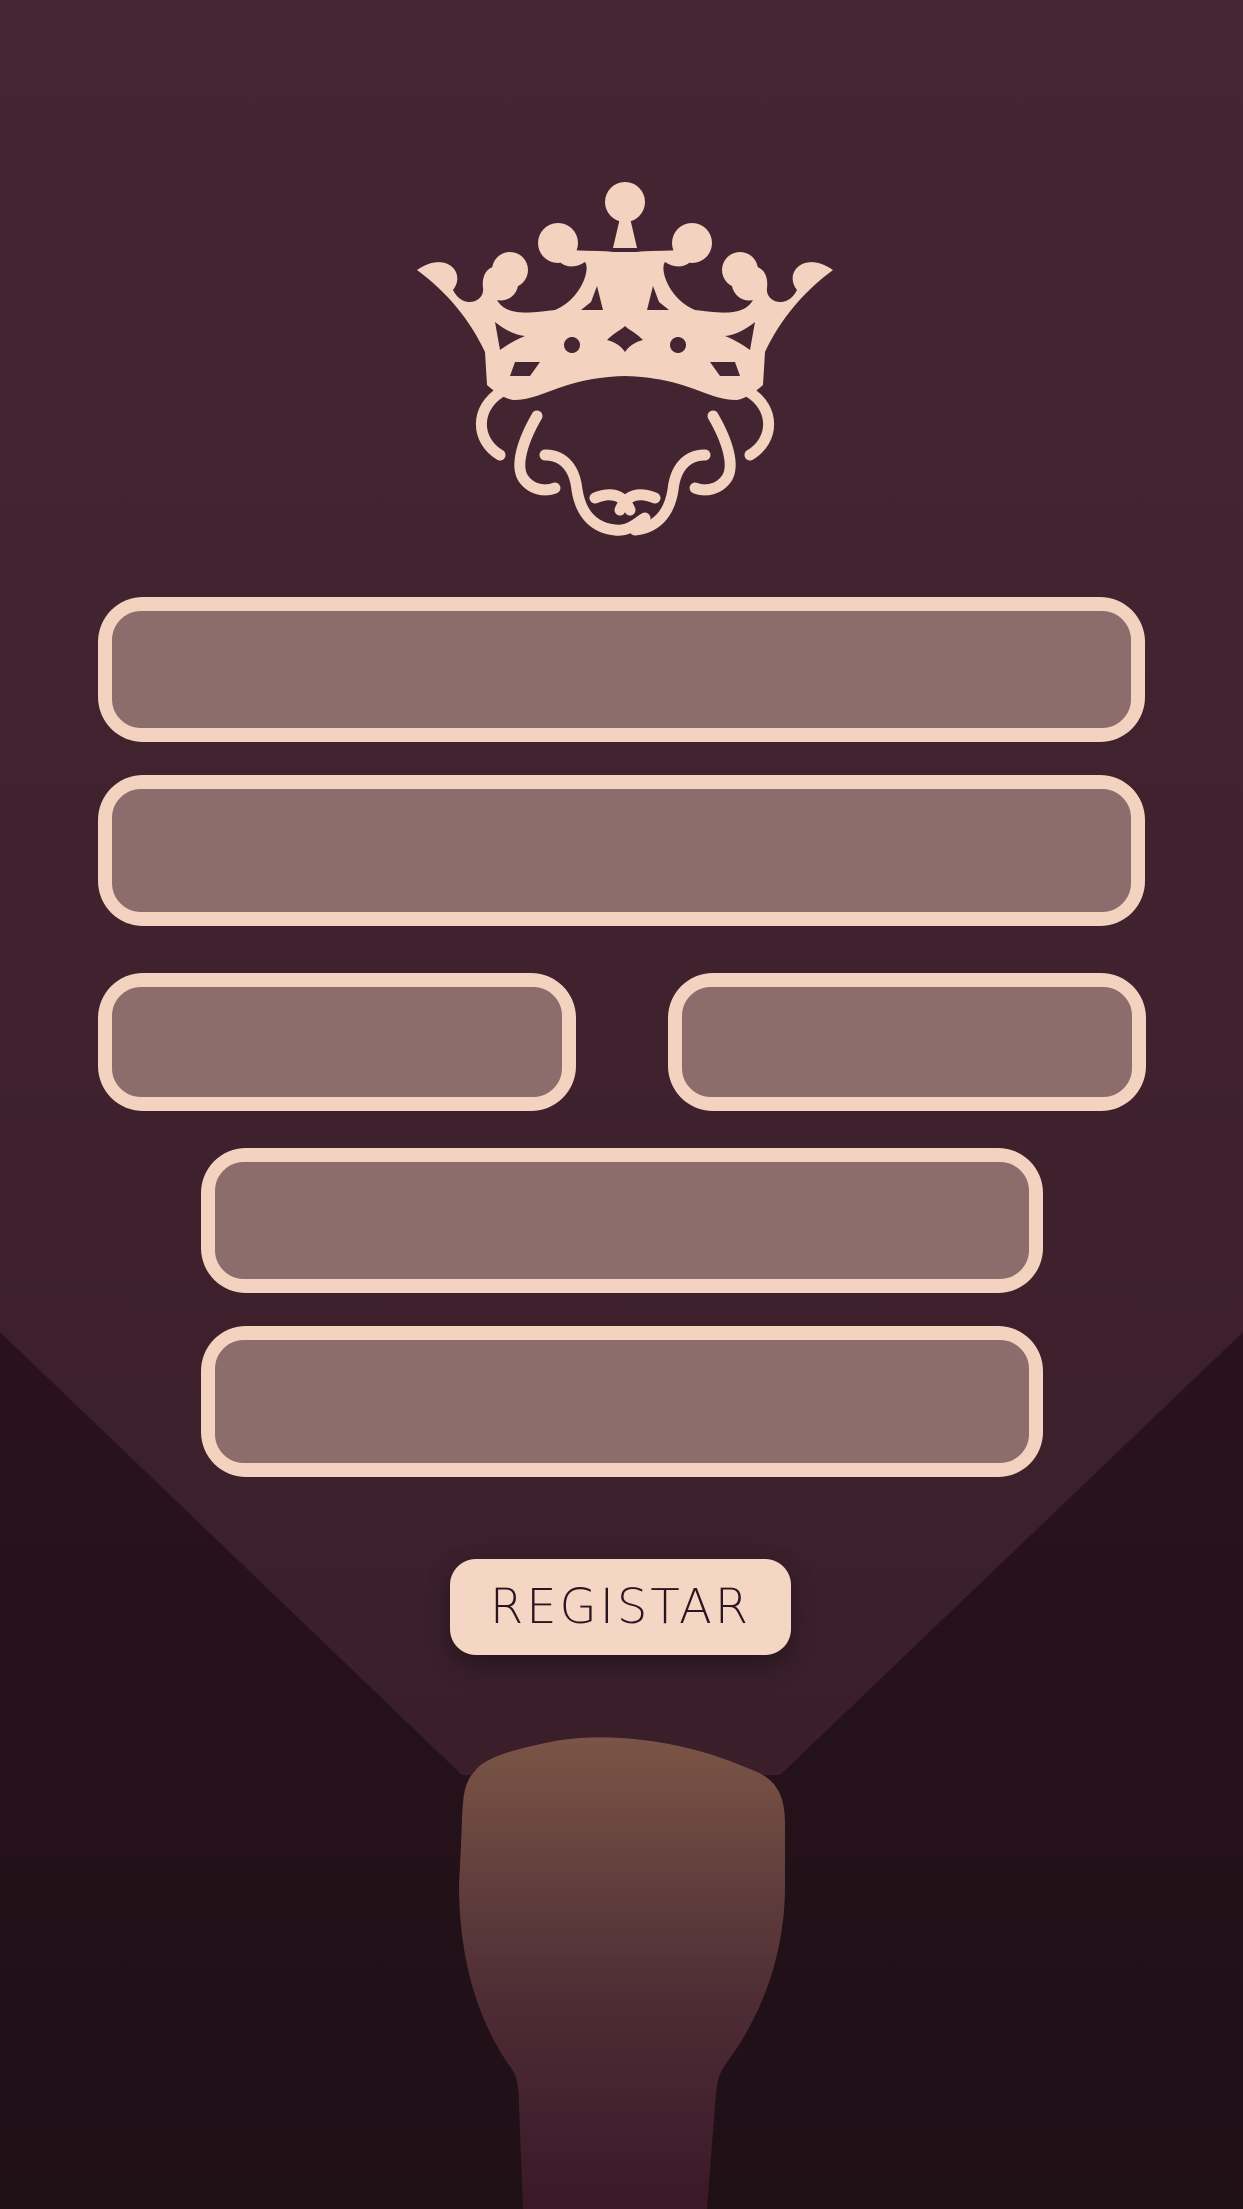 The image size is (1243, 2209). I want to click on register-button: REGISTAR, so click(620, 1607).